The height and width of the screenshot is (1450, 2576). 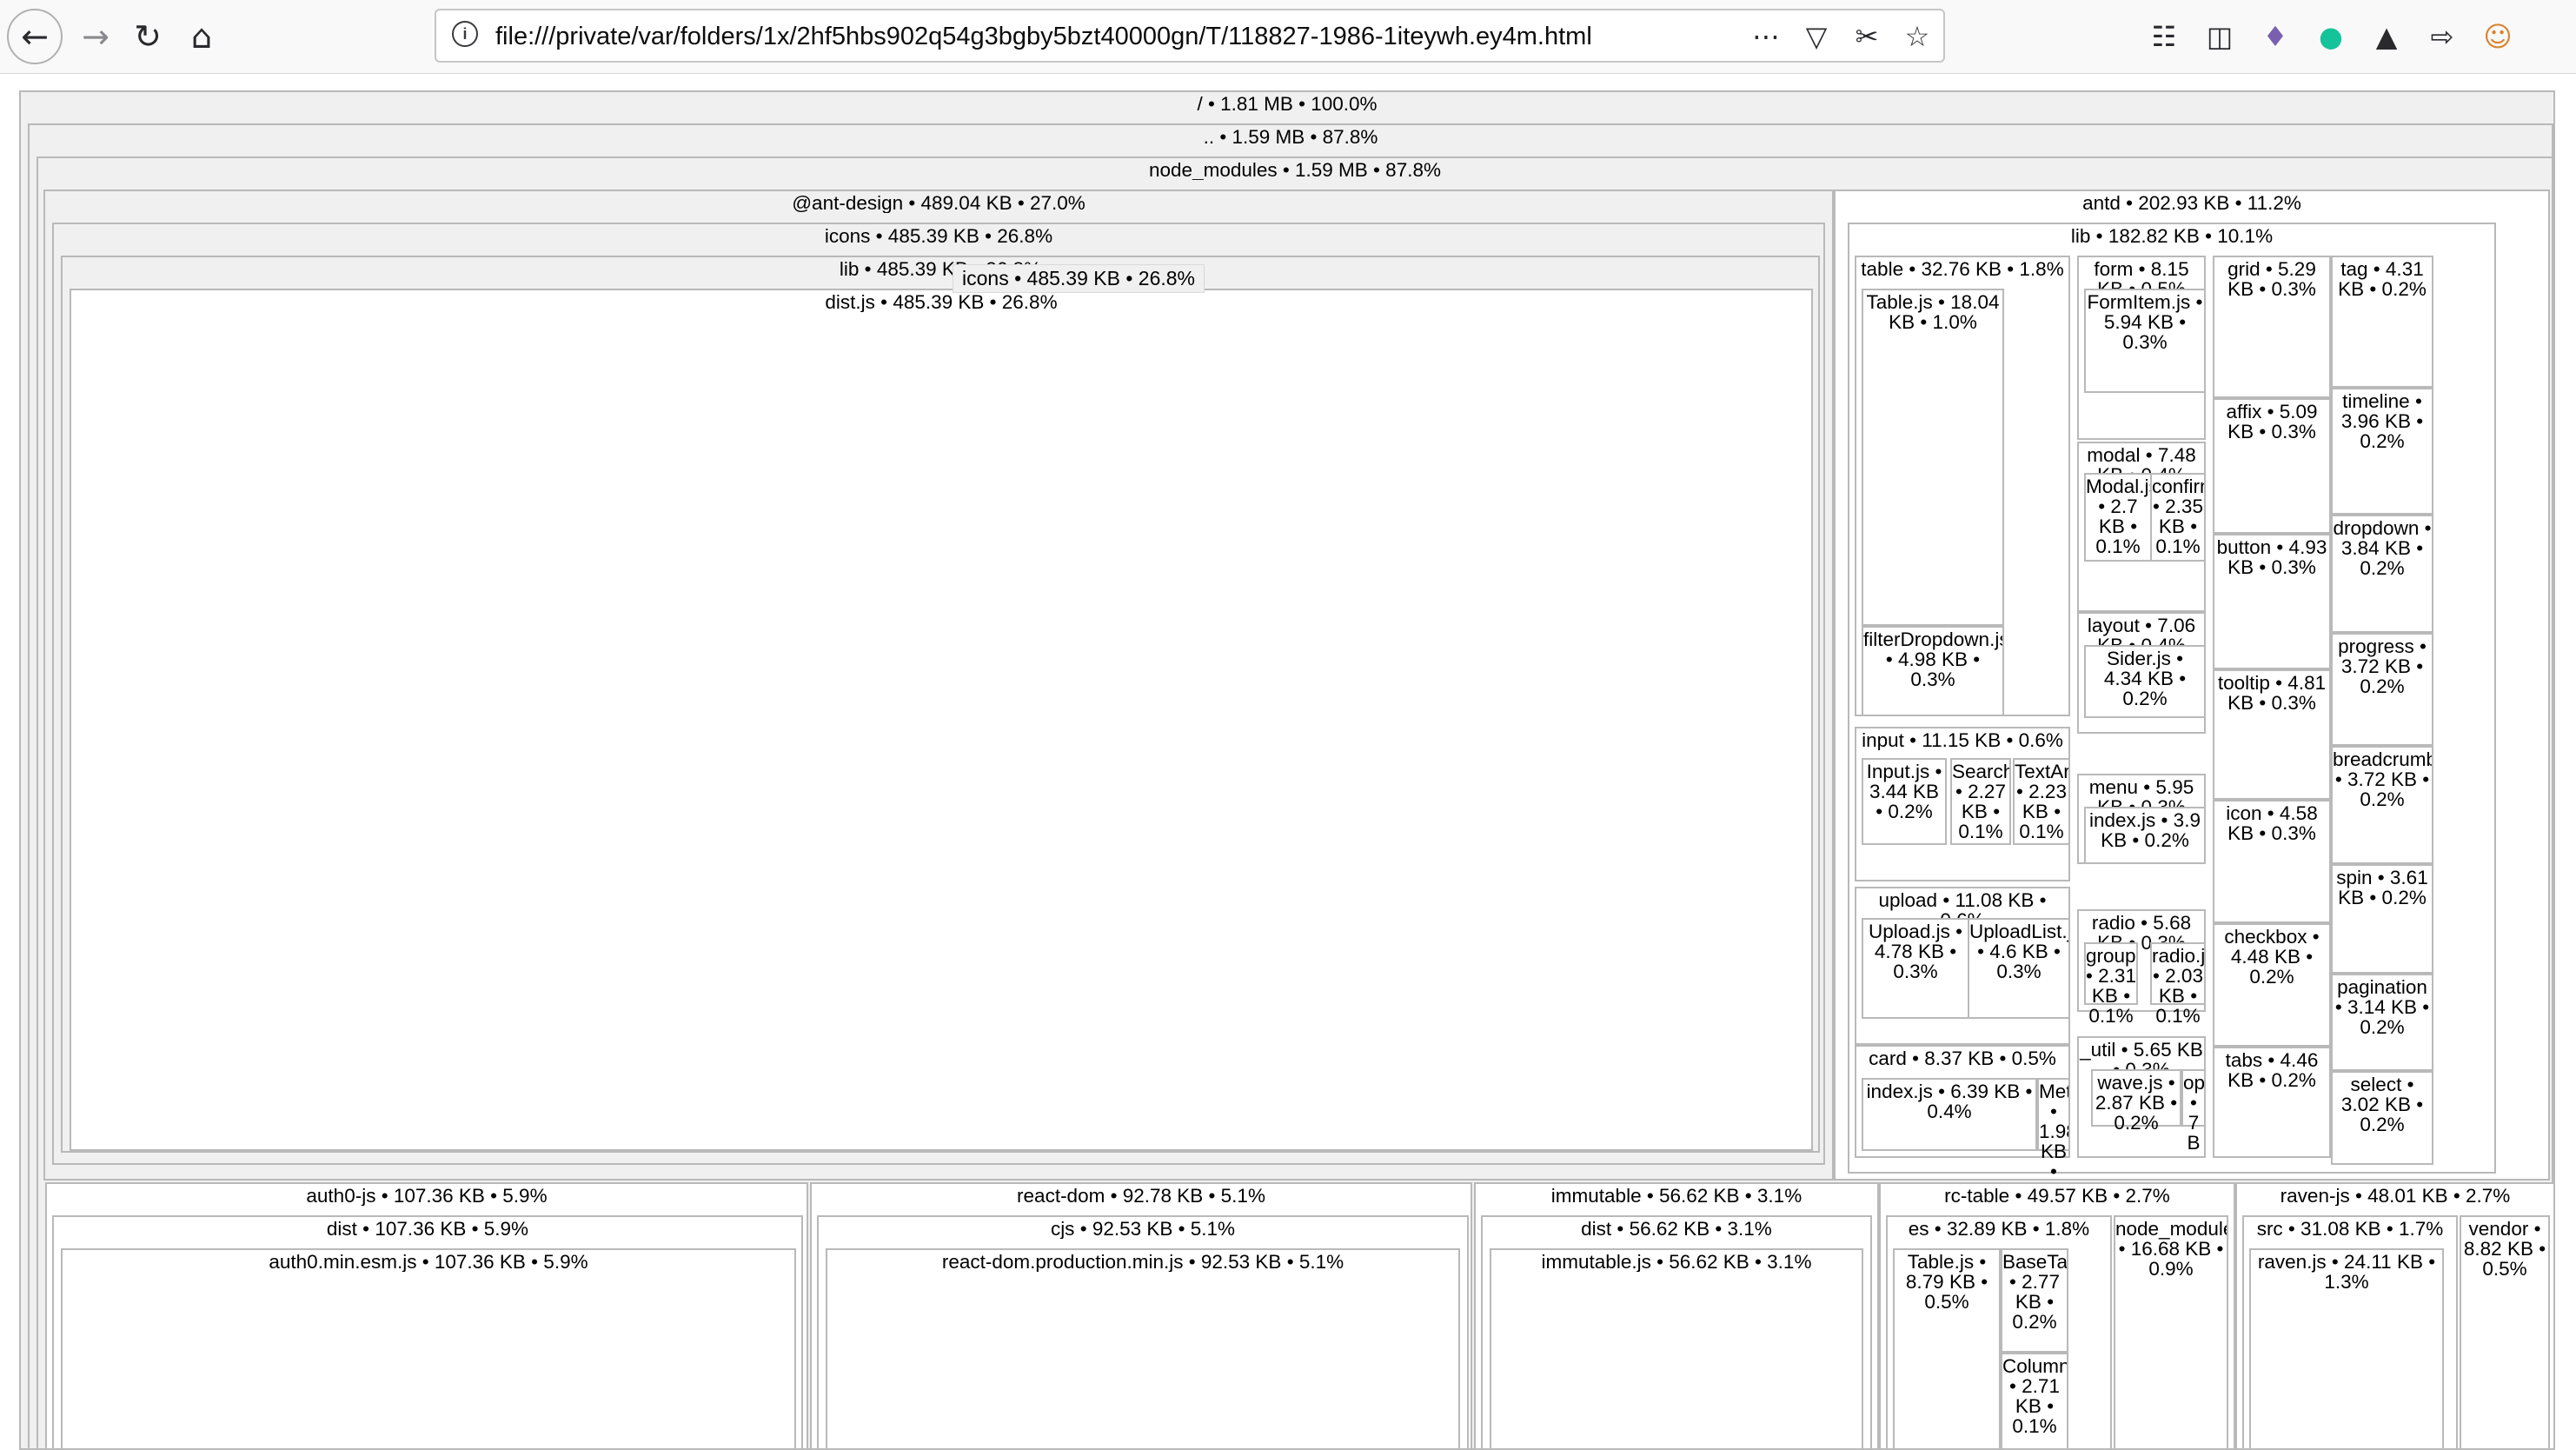 I want to click on treemap-node: dropdown • 3.84 KB • 0.2%, so click(x=2382, y=574).